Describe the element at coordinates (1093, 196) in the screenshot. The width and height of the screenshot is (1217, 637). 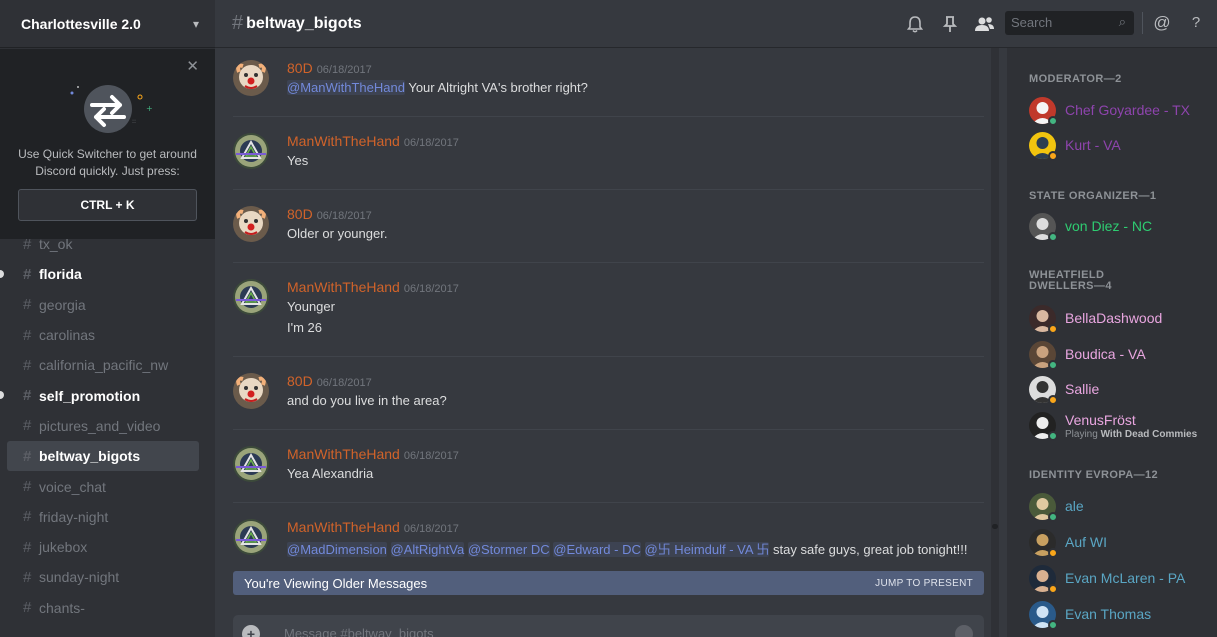
I see `role-header: STATE ORGANIZER—1` at that location.